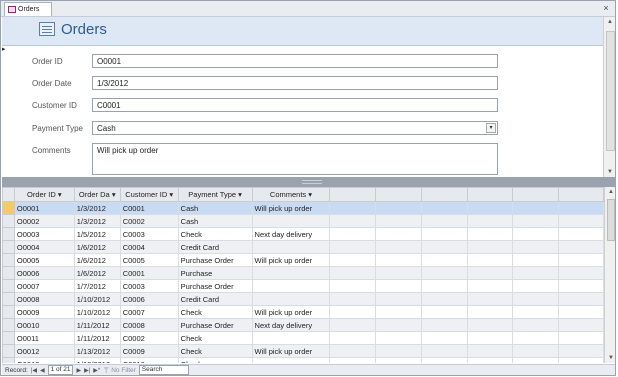  Describe the element at coordinates (295, 159) in the screenshot. I see `comments-field: Will pick up order` at that location.